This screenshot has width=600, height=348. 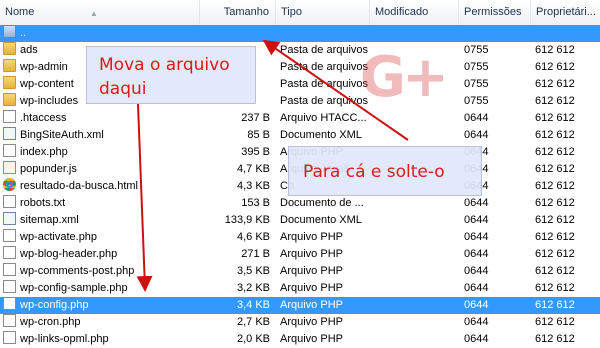 What do you see at coordinates (335, 90) in the screenshot?
I see `arrow-up-to-root` at bounding box center [335, 90].